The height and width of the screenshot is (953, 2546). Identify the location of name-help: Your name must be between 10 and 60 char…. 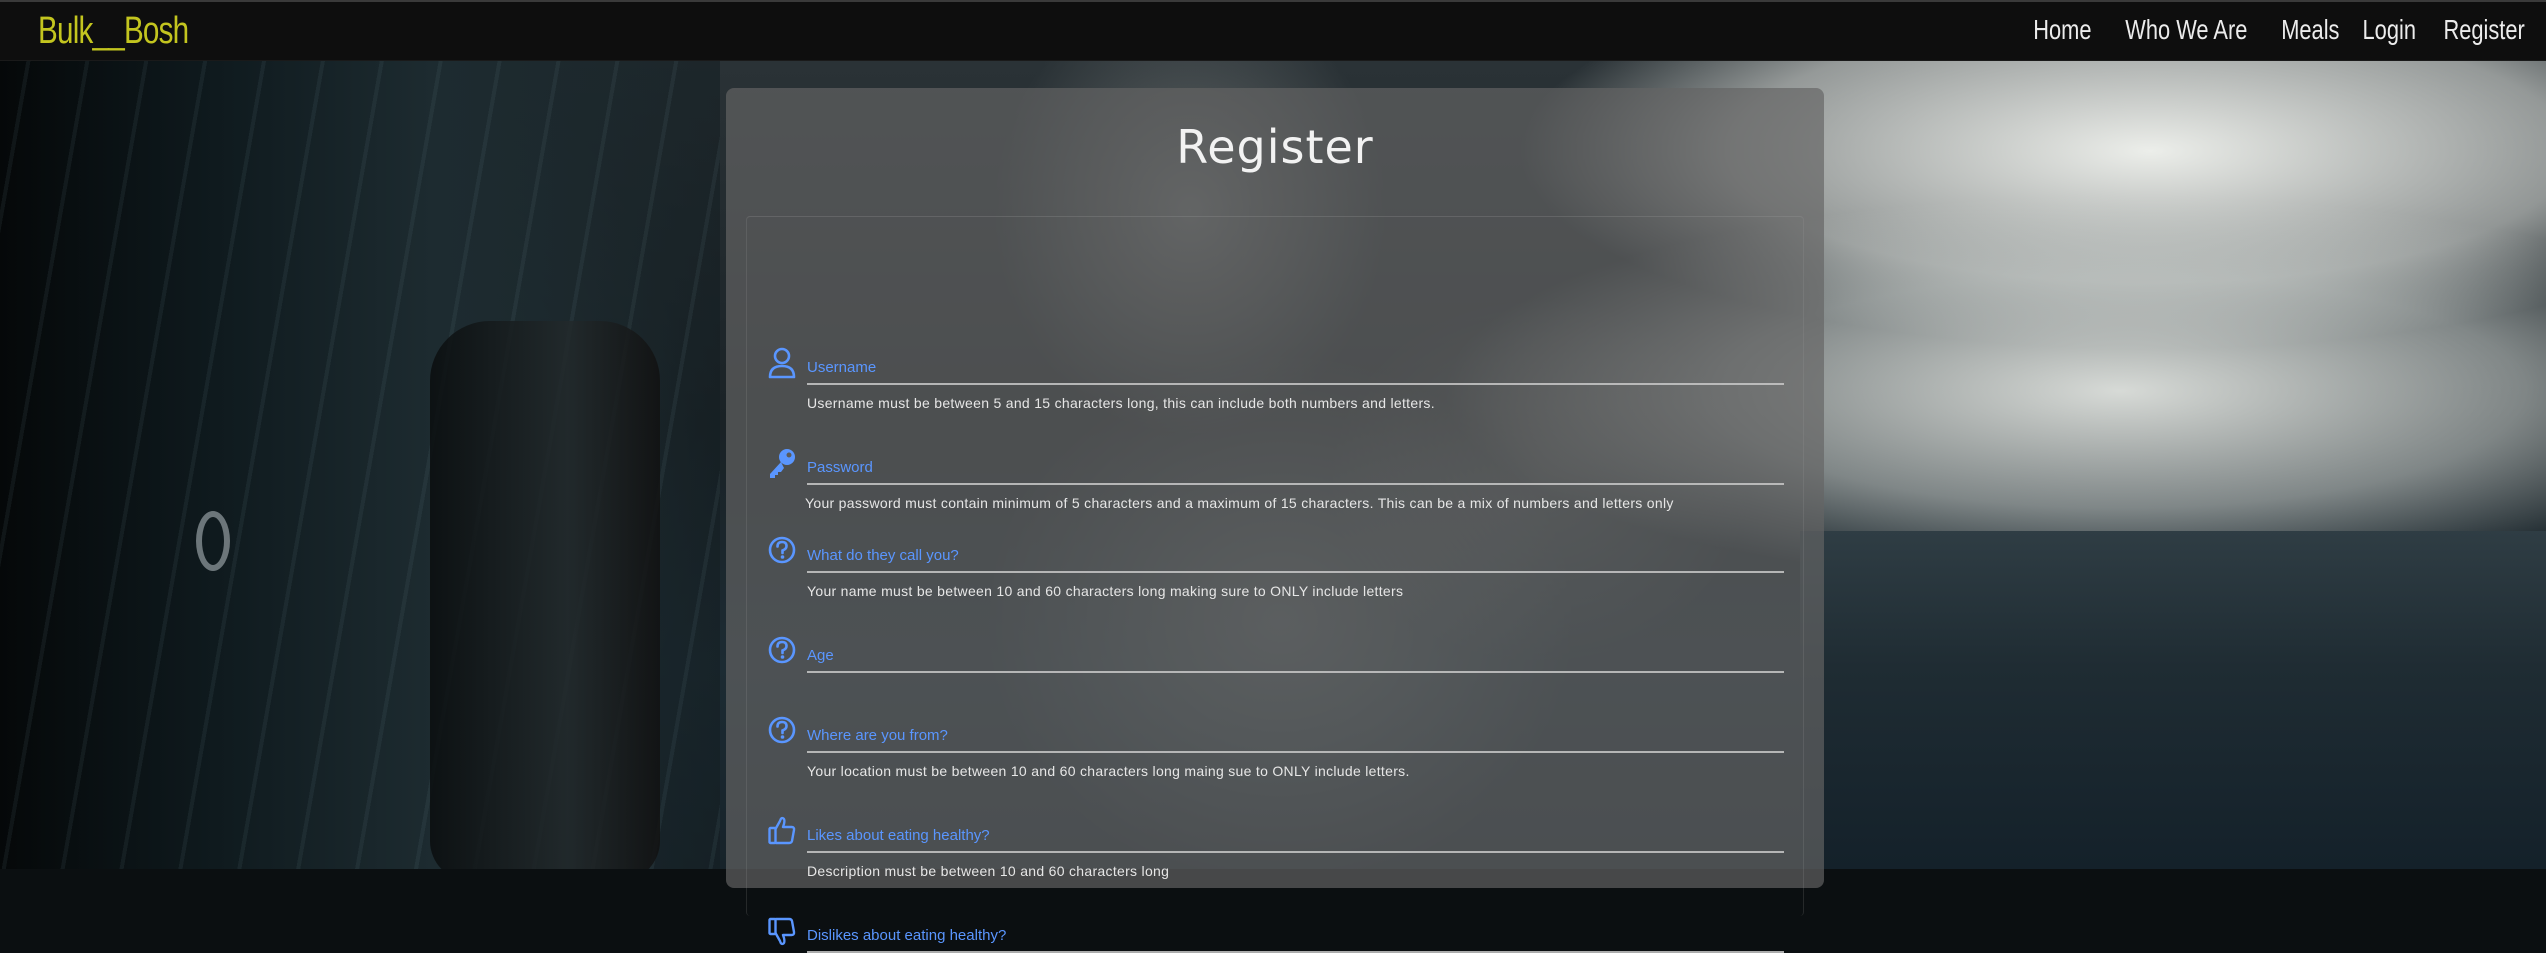
(1105, 591).